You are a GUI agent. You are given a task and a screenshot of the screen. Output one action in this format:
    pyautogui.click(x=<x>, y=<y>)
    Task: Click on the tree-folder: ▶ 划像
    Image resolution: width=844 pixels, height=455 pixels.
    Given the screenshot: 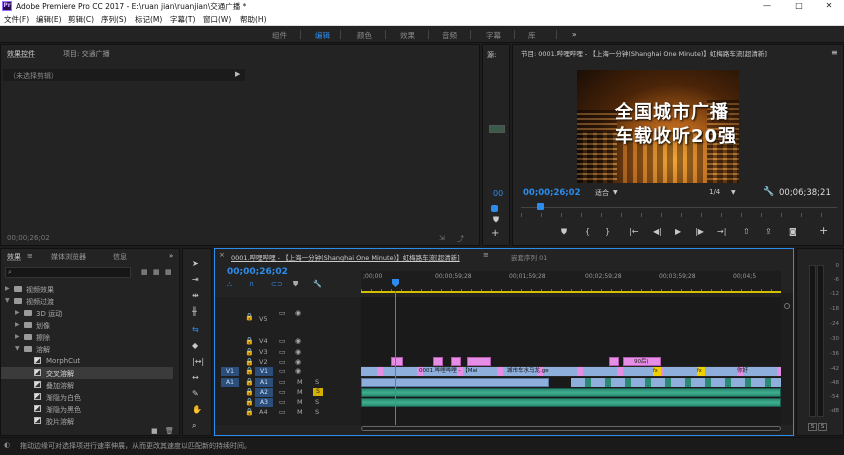 What is the action you would take?
    pyautogui.click(x=87, y=325)
    